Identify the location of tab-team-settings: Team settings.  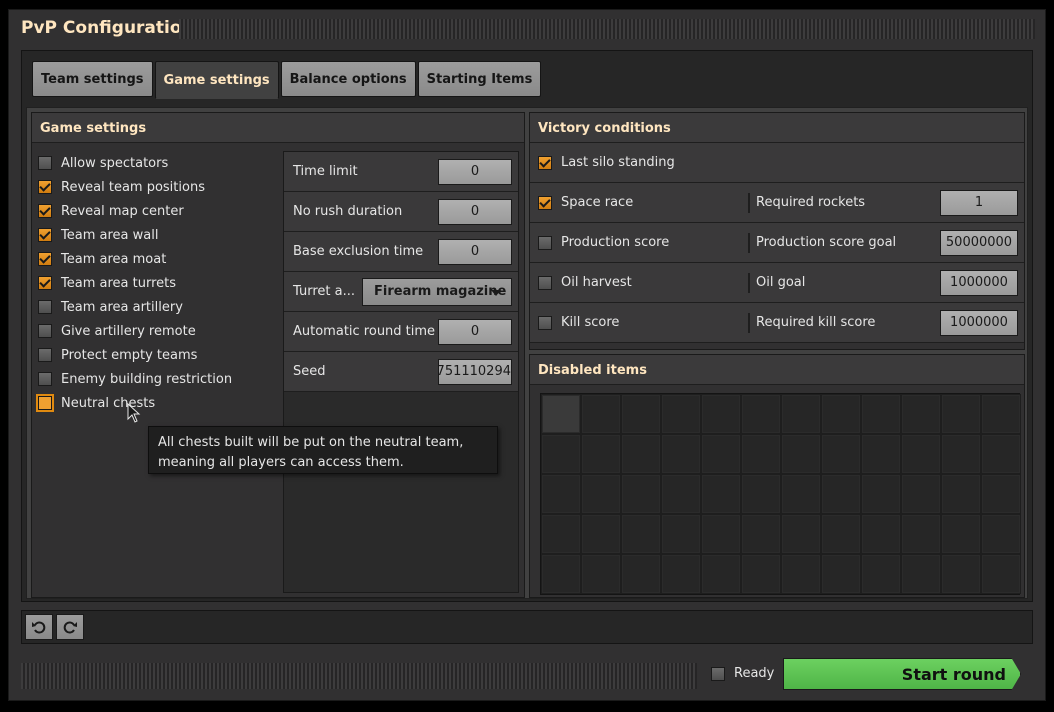
(92, 79).